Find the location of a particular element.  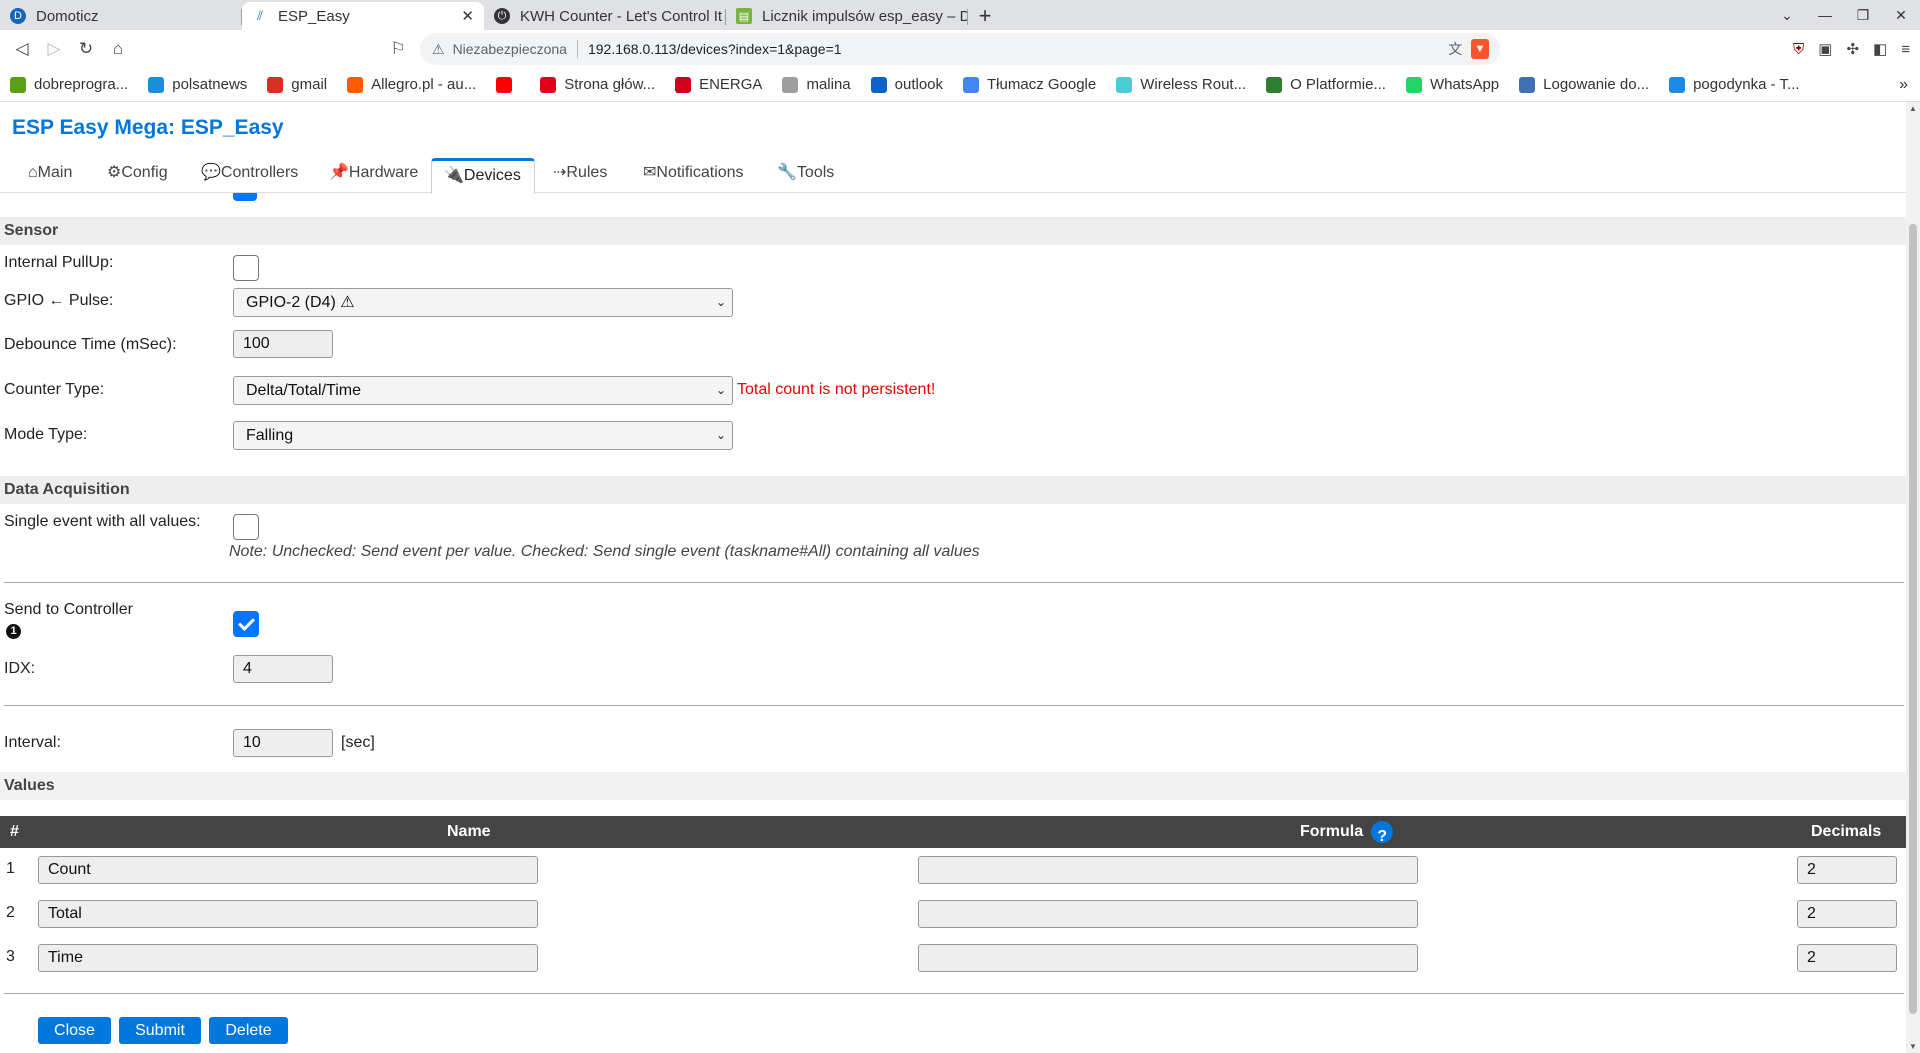

col-formula: Formula? is located at coordinates (1347, 832).